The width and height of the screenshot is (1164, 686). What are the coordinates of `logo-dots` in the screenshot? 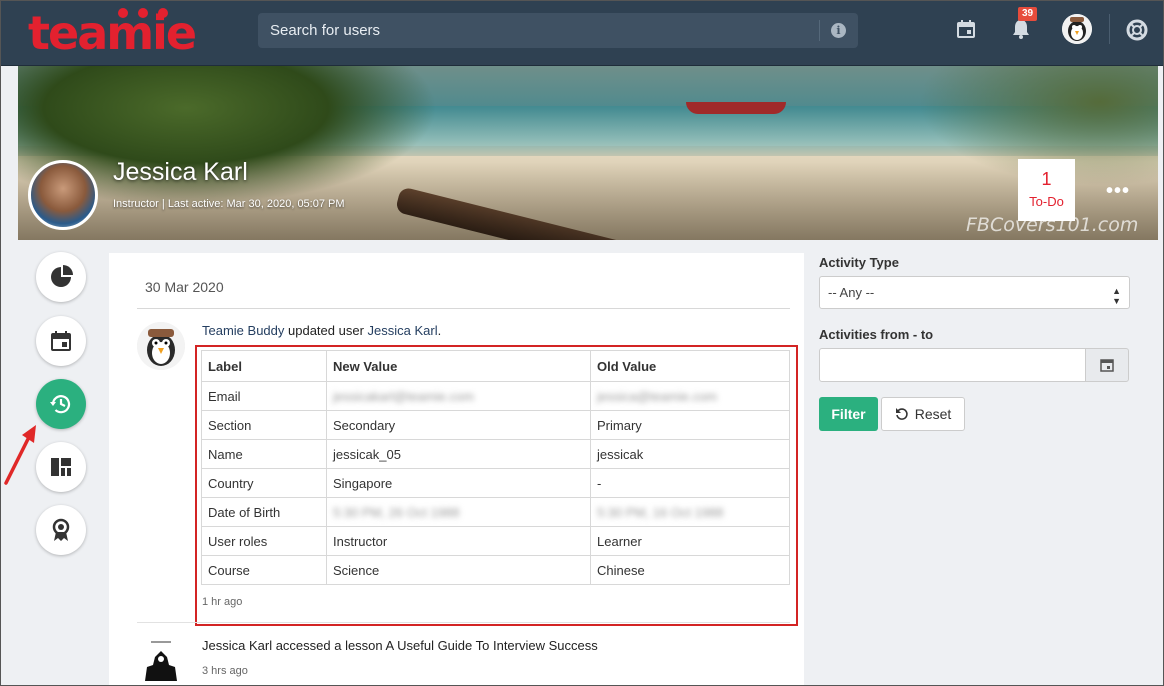 It's located at (143, 13).